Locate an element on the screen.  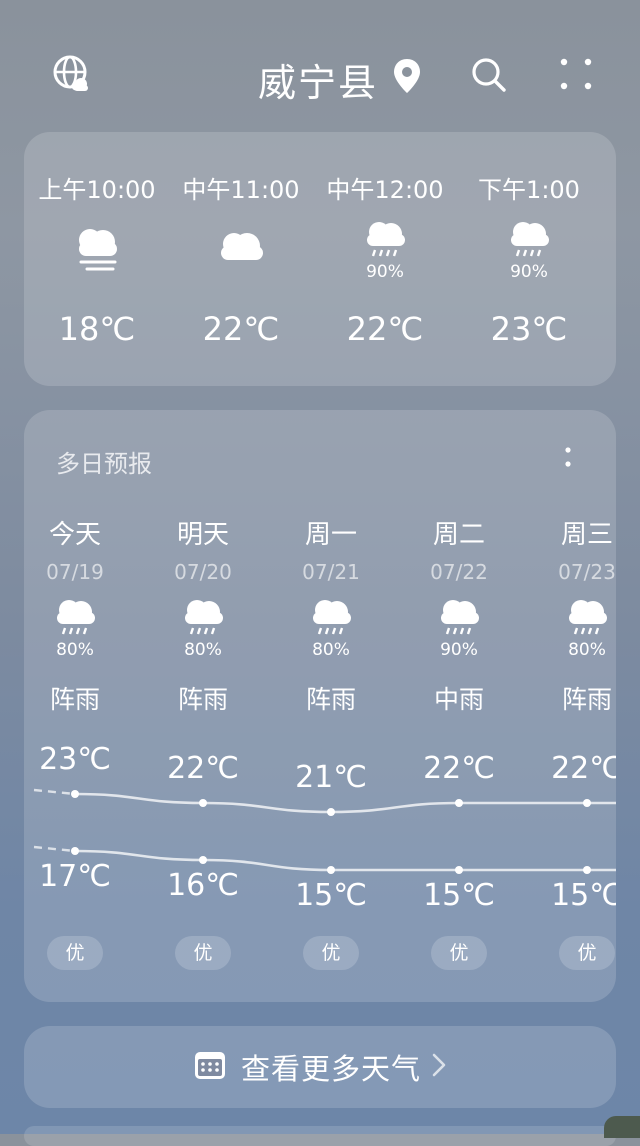
day-name: 周二 is located at coordinates (458, 535).